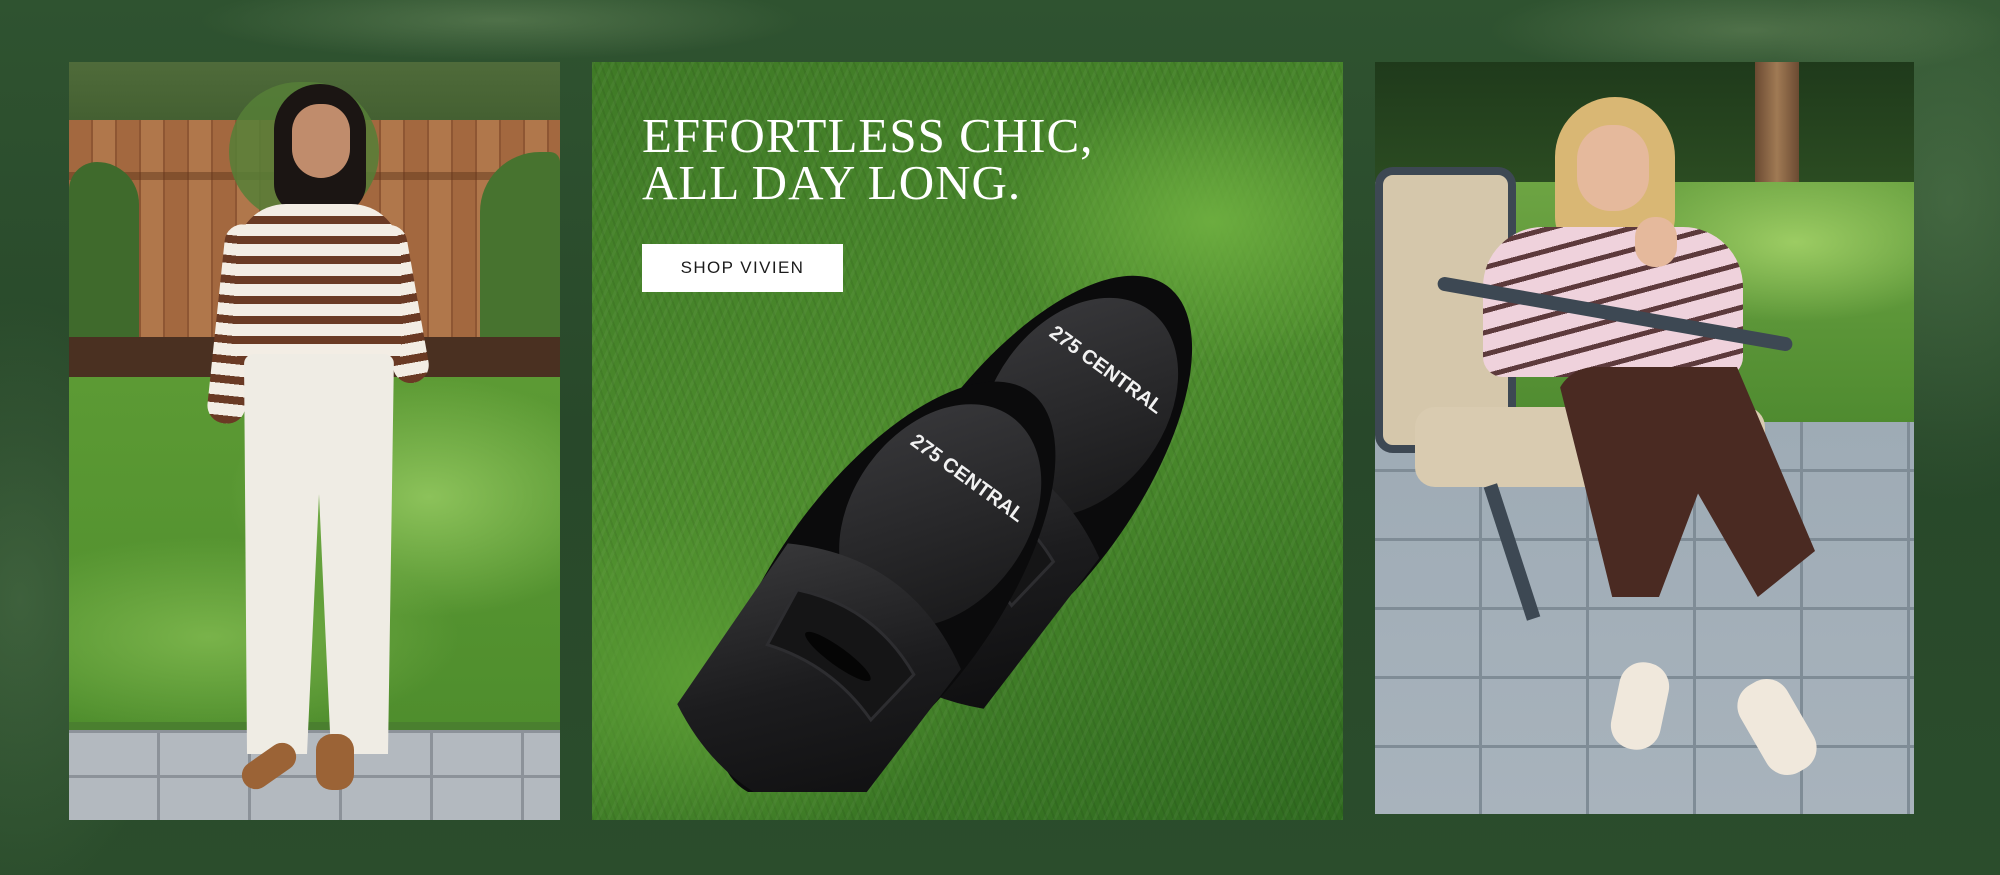  Describe the element at coordinates (742, 268) in the screenshot. I see `shop-vivien-button: SHOP VIVIEN` at that location.